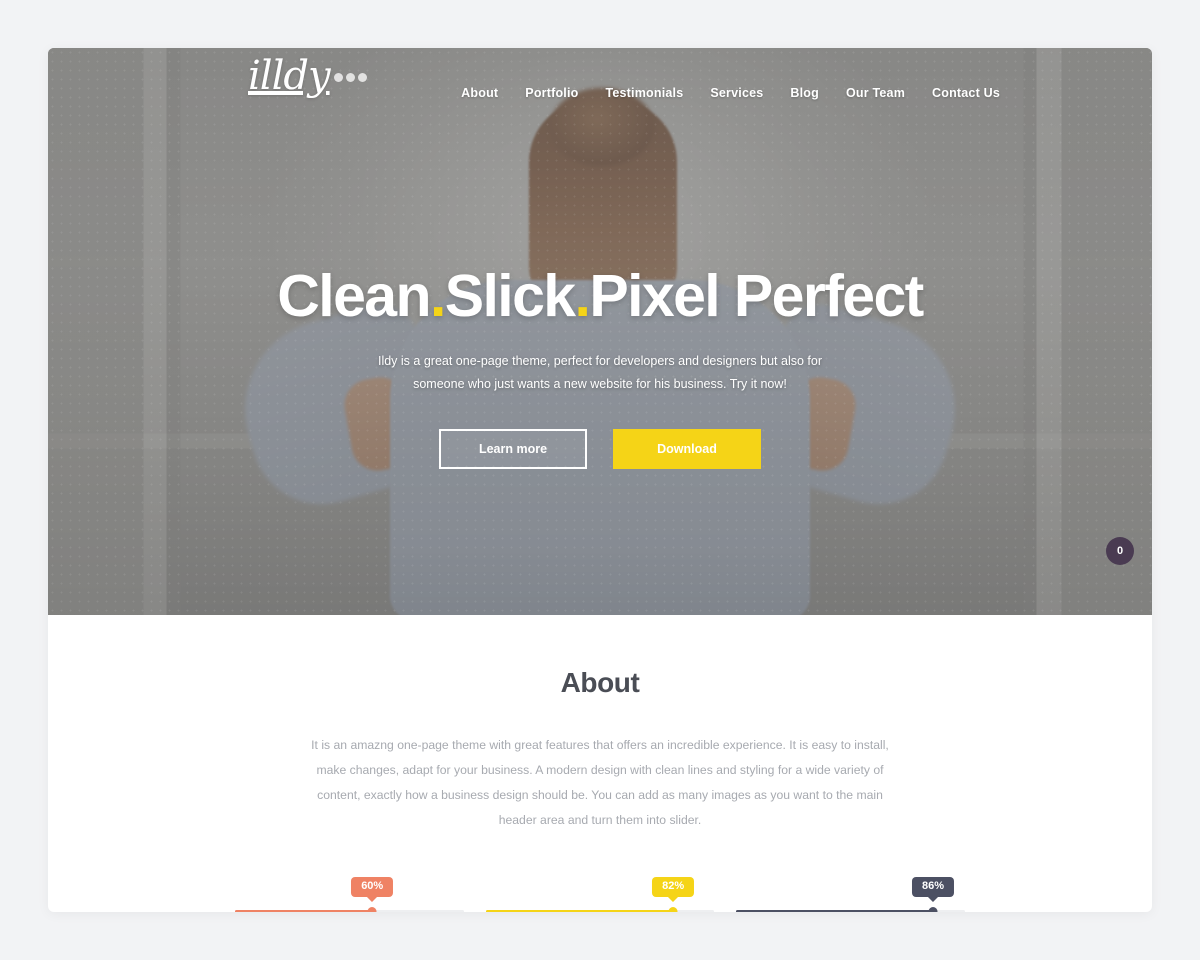 The height and width of the screenshot is (960, 1200). Describe the element at coordinates (600, 449) in the screenshot. I see `hero-button-group: Learn more Download` at that location.